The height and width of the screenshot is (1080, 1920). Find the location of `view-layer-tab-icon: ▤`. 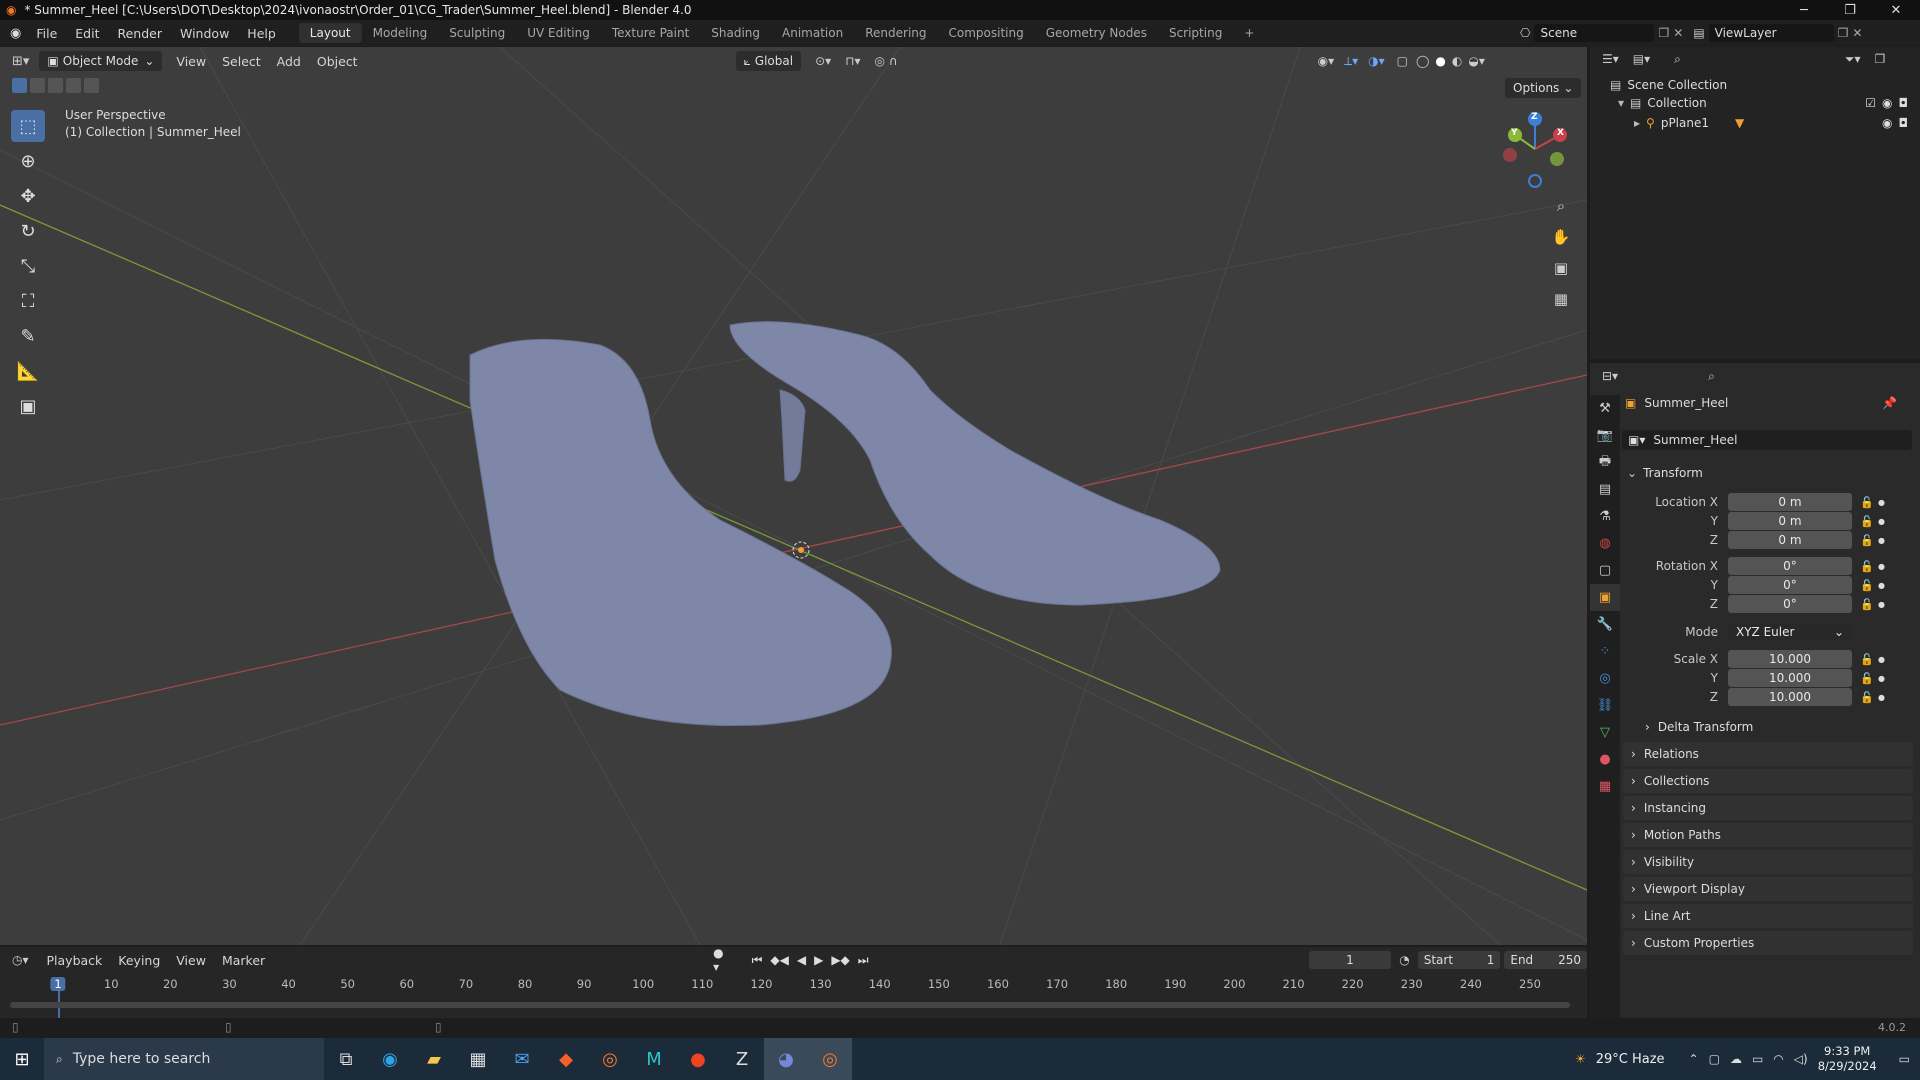

view-layer-tab-icon: ▤ is located at coordinates (1605, 489).